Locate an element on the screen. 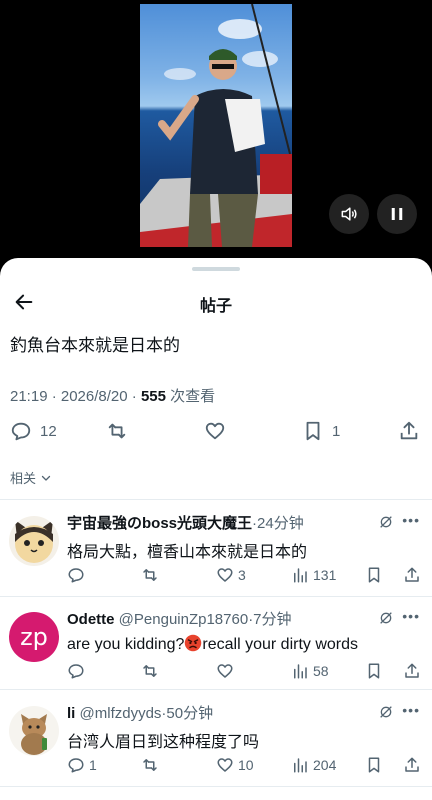  angry-face-emoji-icon is located at coordinates (193, 643).